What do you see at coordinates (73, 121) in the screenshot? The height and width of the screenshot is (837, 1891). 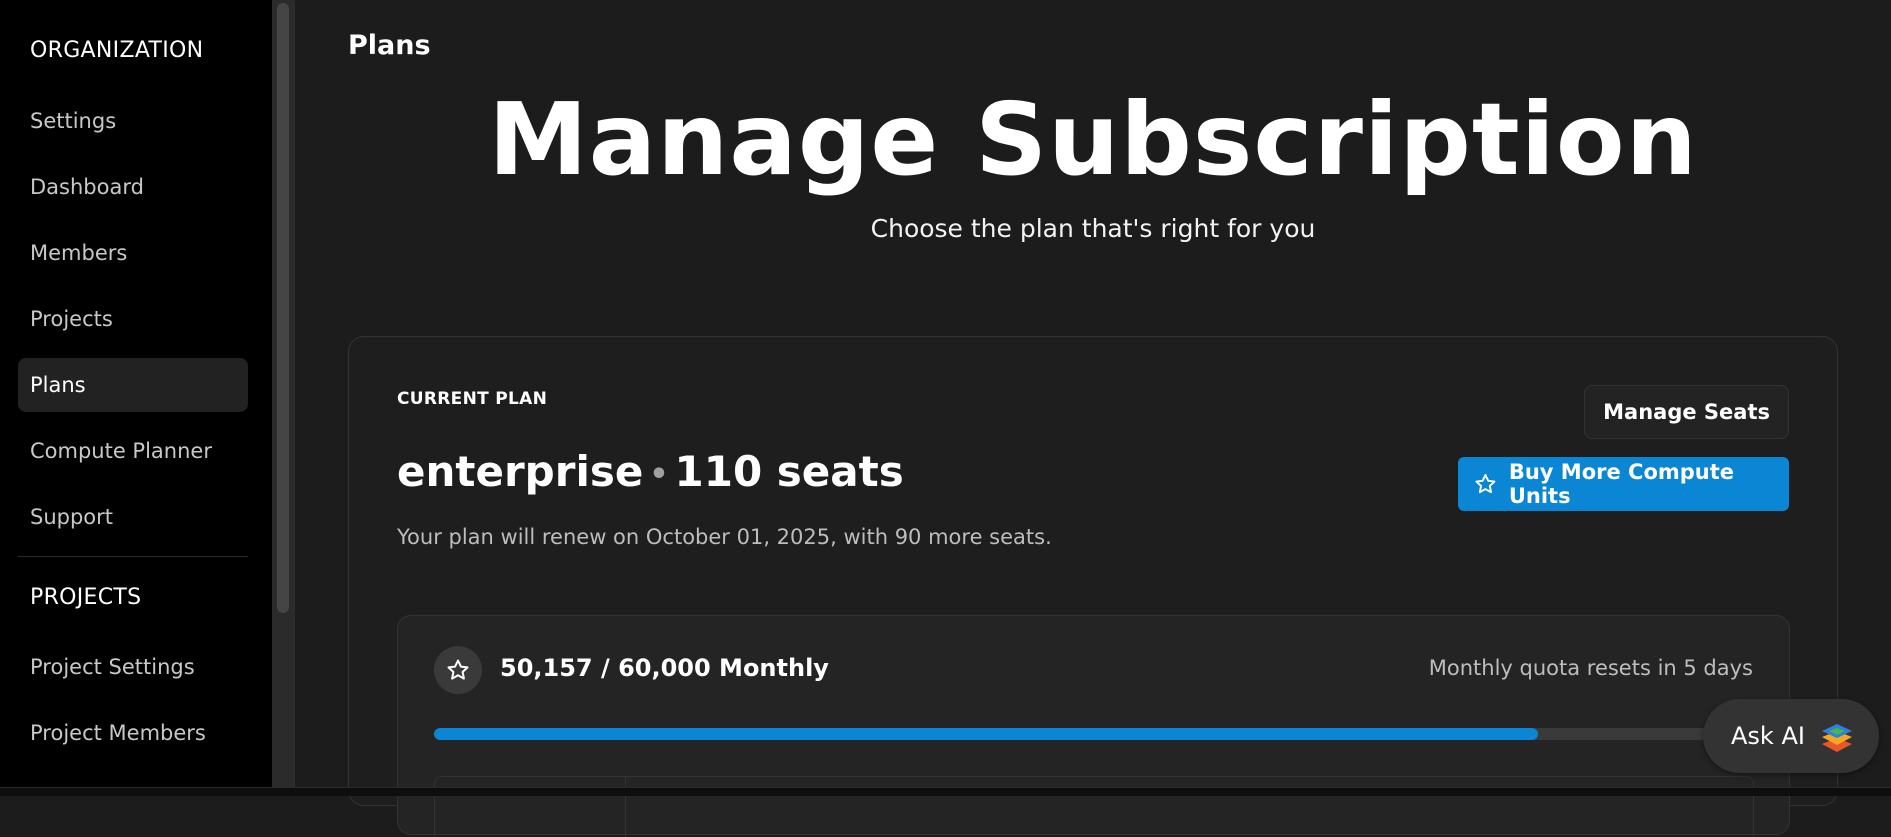 I see `sidebar-item-label: Settings` at bounding box center [73, 121].